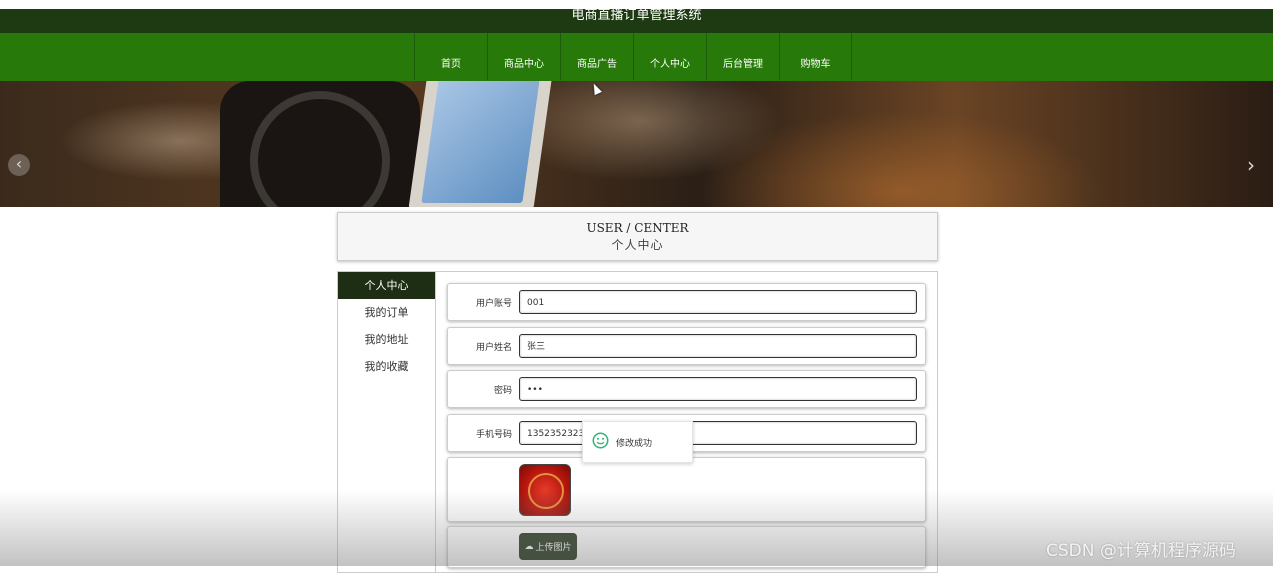 The image size is (1273, 573). I want to click on nav-item-user-center: 个人中心, so click(669, 56).